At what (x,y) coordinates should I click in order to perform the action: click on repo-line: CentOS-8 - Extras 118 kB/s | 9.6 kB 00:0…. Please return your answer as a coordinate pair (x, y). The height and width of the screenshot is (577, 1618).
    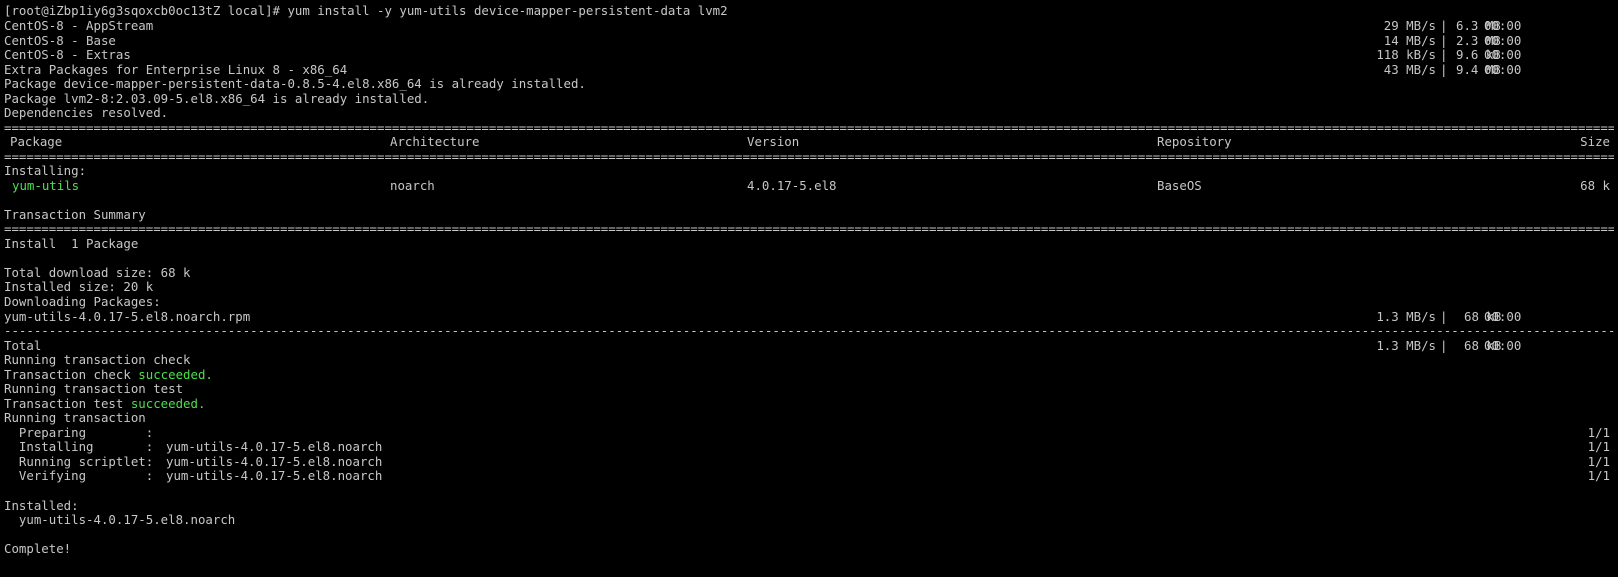
    Looking at the image, I should click on (809, 54).